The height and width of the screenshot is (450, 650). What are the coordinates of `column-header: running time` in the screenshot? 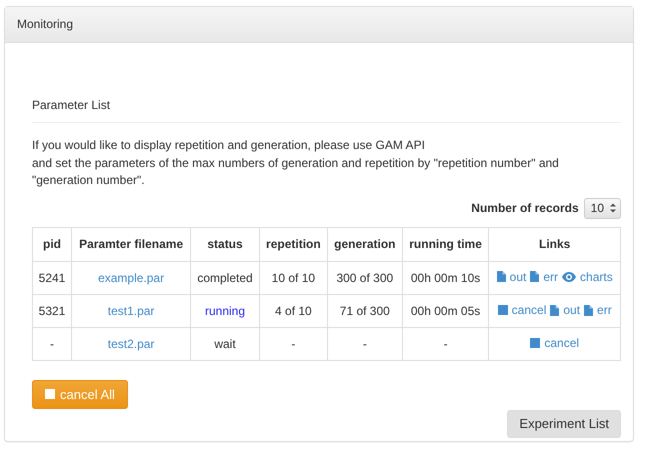 It's located at (445, 244).